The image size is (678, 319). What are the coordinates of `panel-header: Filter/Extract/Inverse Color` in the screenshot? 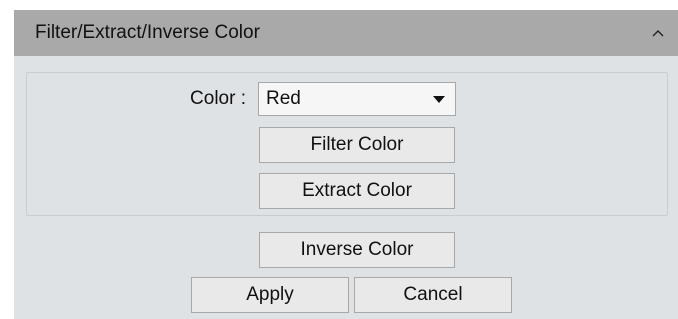 It's located at (346, 33).